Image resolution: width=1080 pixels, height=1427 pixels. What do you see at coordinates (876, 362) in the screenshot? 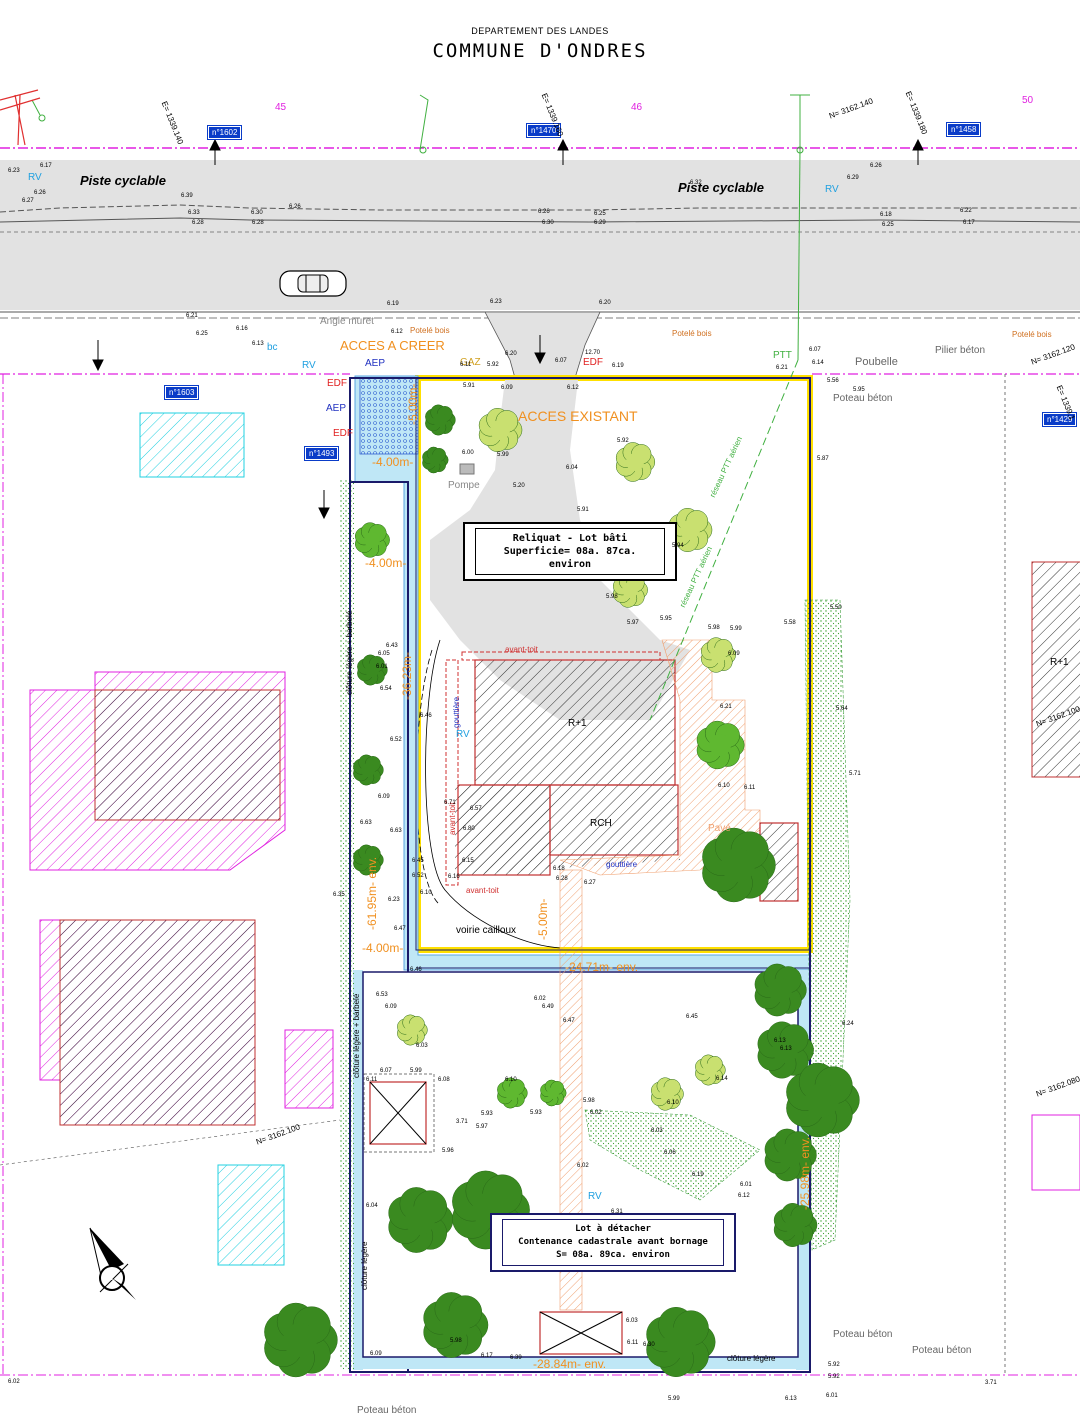
I see `bin-label: Poubelle` at bounding box center [876, 362].